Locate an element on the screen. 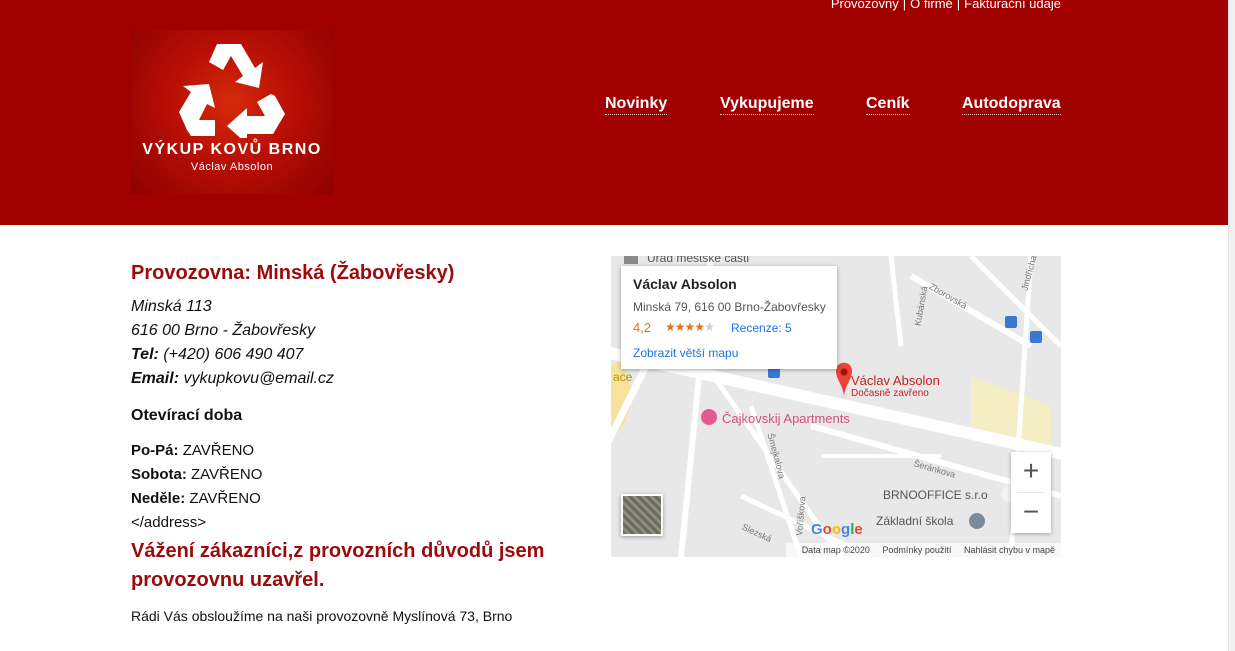 The height and width of the screenshot is (651, 1235). hours-row: Sobota: ZAVŘENO is located at coordinates (361, 475).